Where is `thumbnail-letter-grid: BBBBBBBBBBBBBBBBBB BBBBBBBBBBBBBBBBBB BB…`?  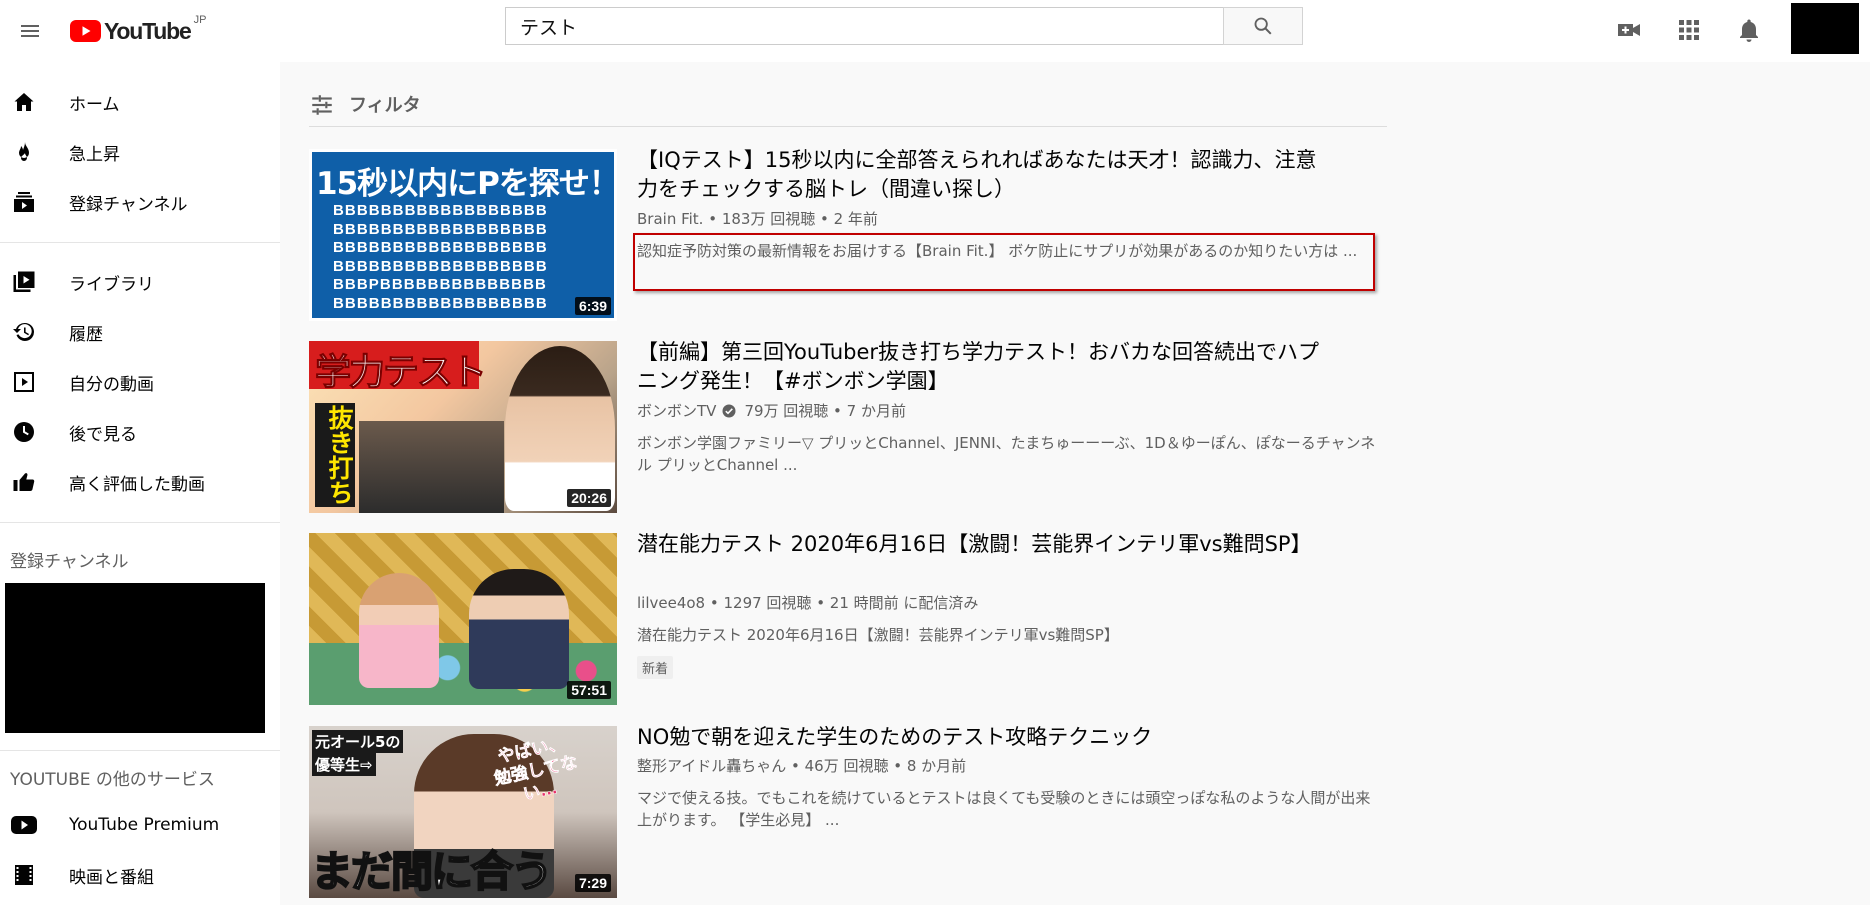 thumbnail-letter-grid: BBBBBBBBBBBBBBBBBB BBBBBBBBBBBBBBBBBB BB… is located at coordinates (440, 257).